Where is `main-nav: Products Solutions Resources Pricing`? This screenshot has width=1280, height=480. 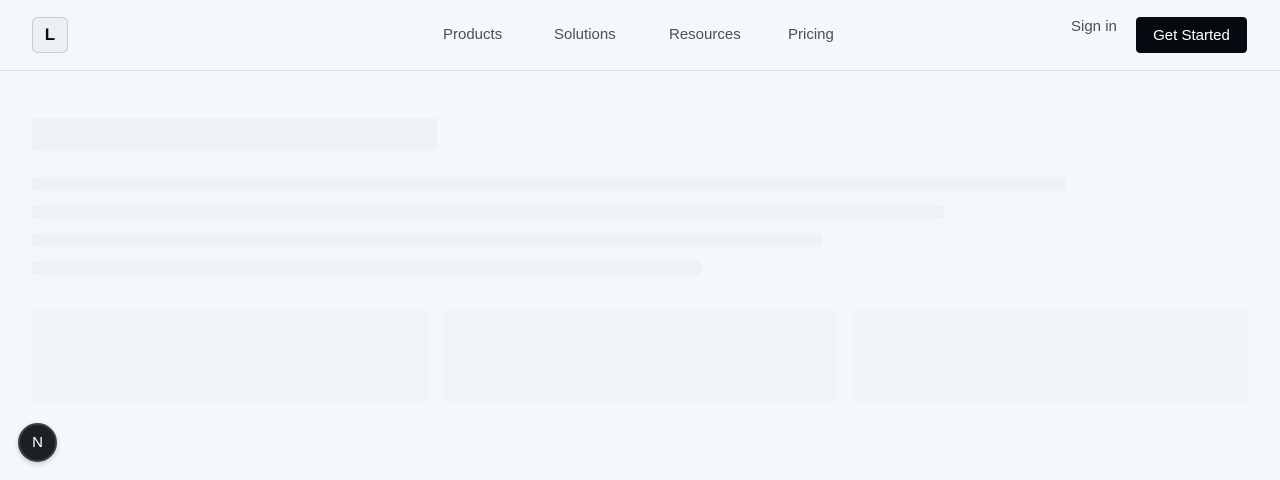
main-nav: Products Solutions Resources Pricing is located at coordinates (640, 35).